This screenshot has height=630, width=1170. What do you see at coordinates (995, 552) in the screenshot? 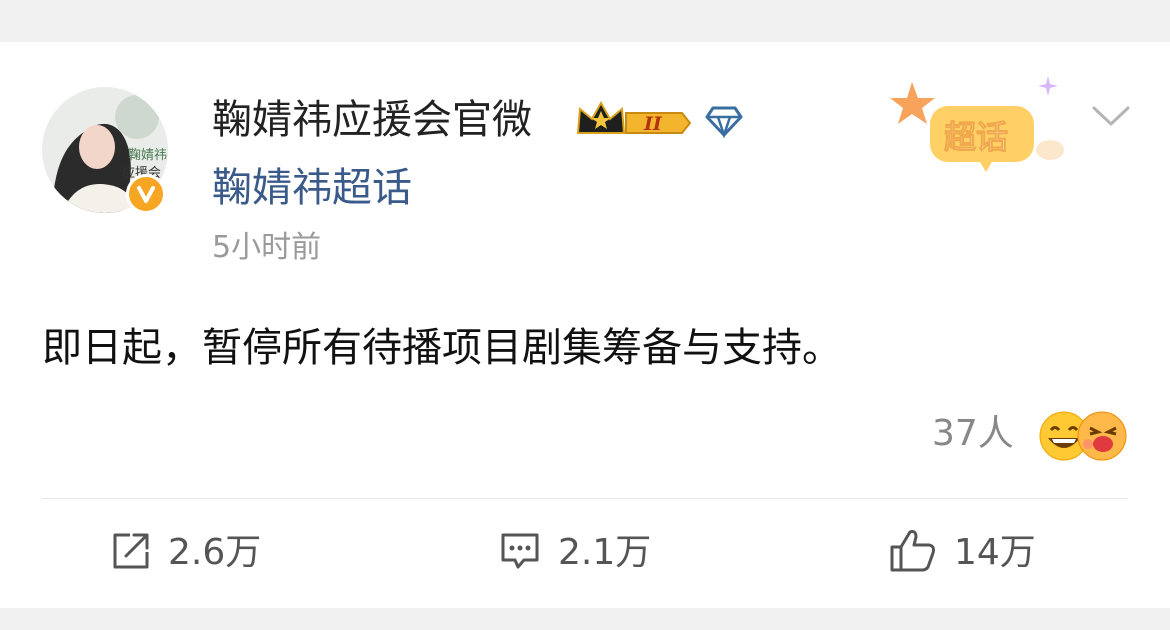
I see `like-count: 14万` at bounding box center [995, 552].